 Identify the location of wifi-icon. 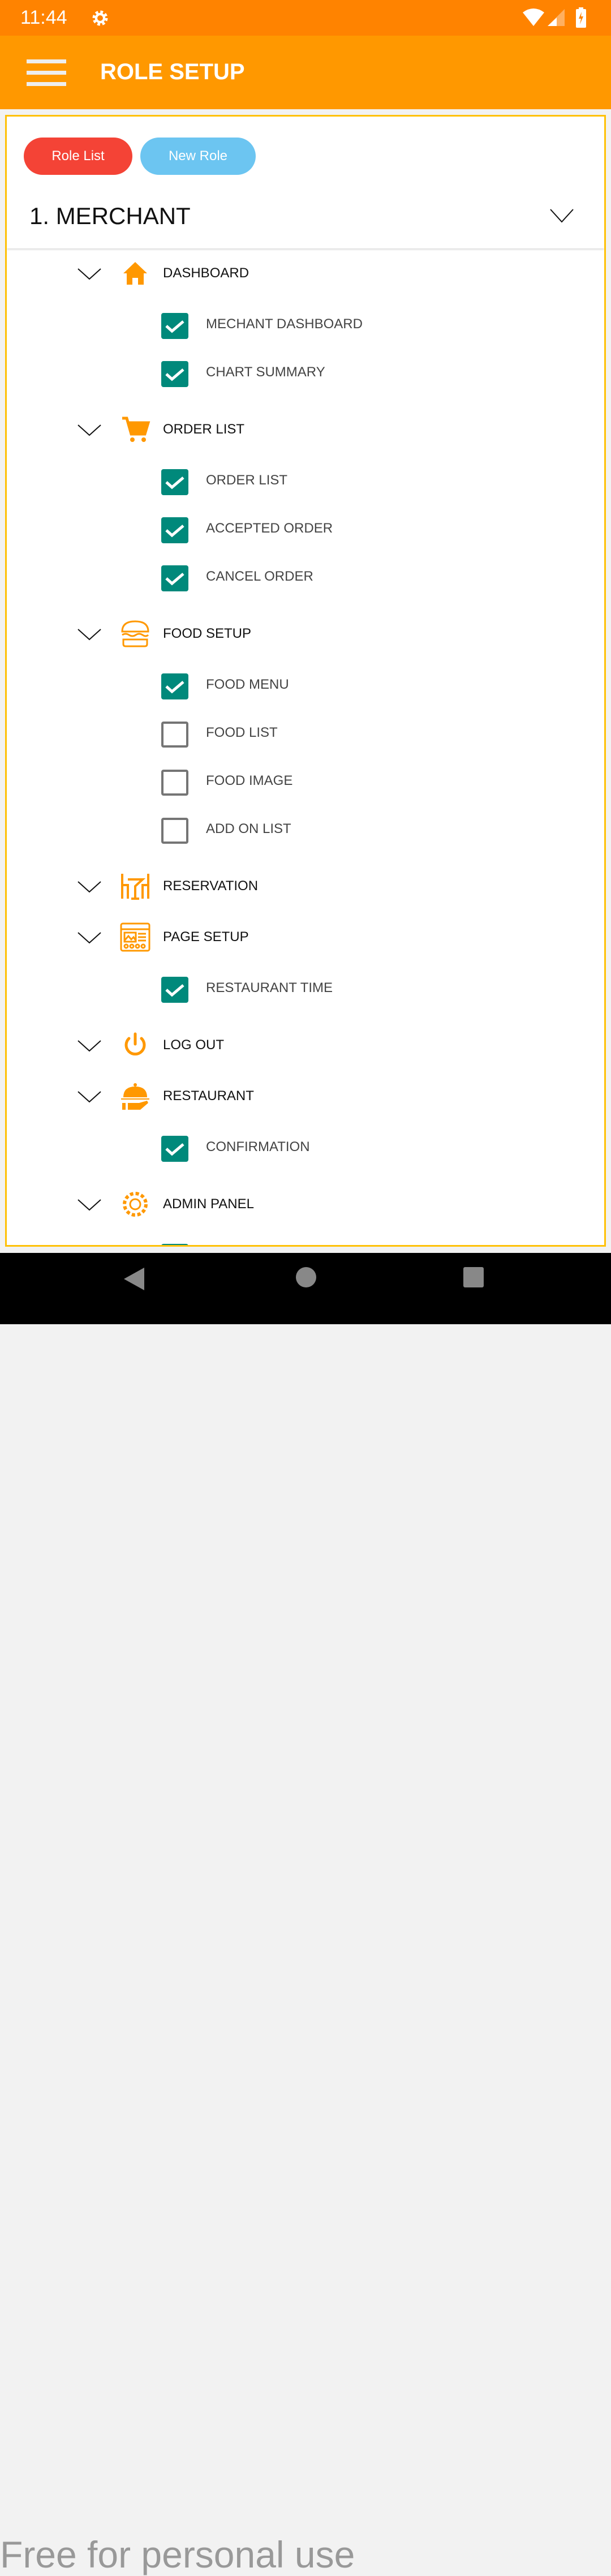
(533, 17).